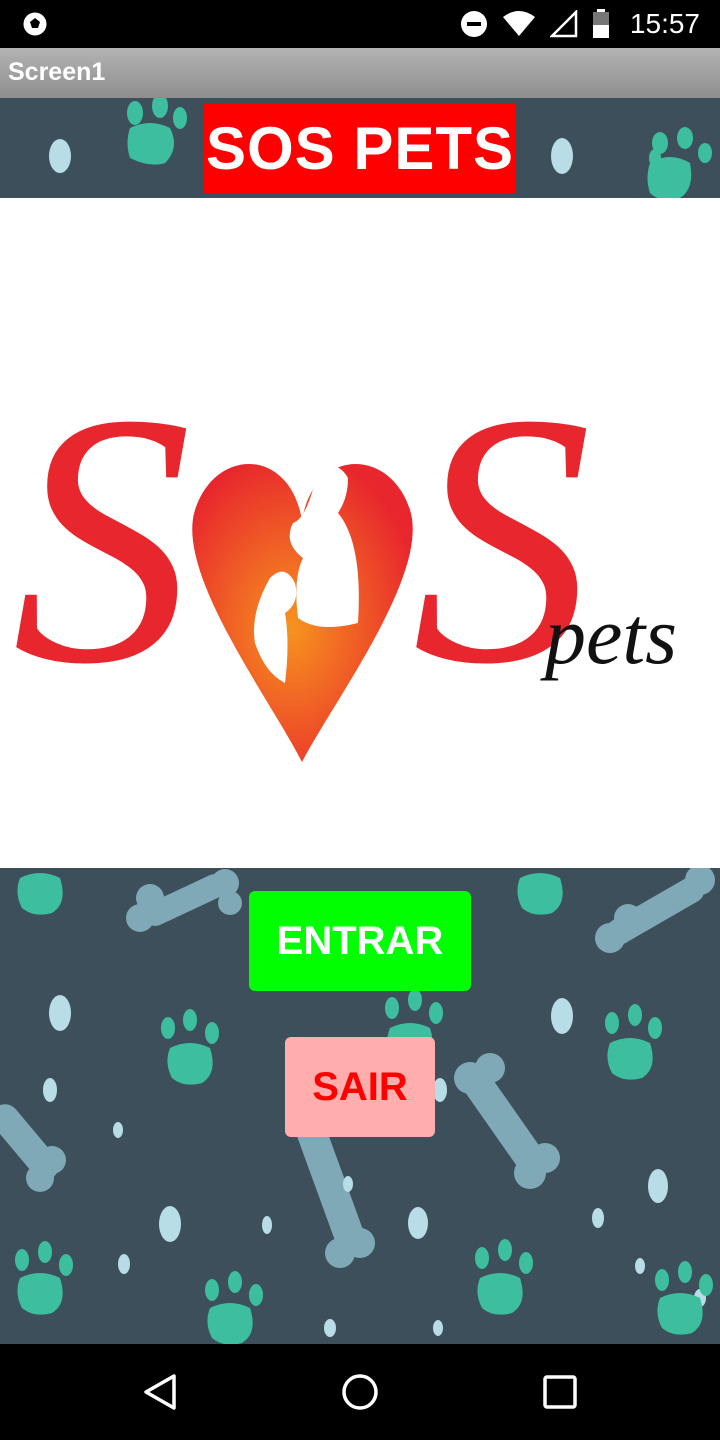  What do you see at coordinates (664, 23) in the screenshot?
I see `clock: 15:57` at bounding box center [664, 23].